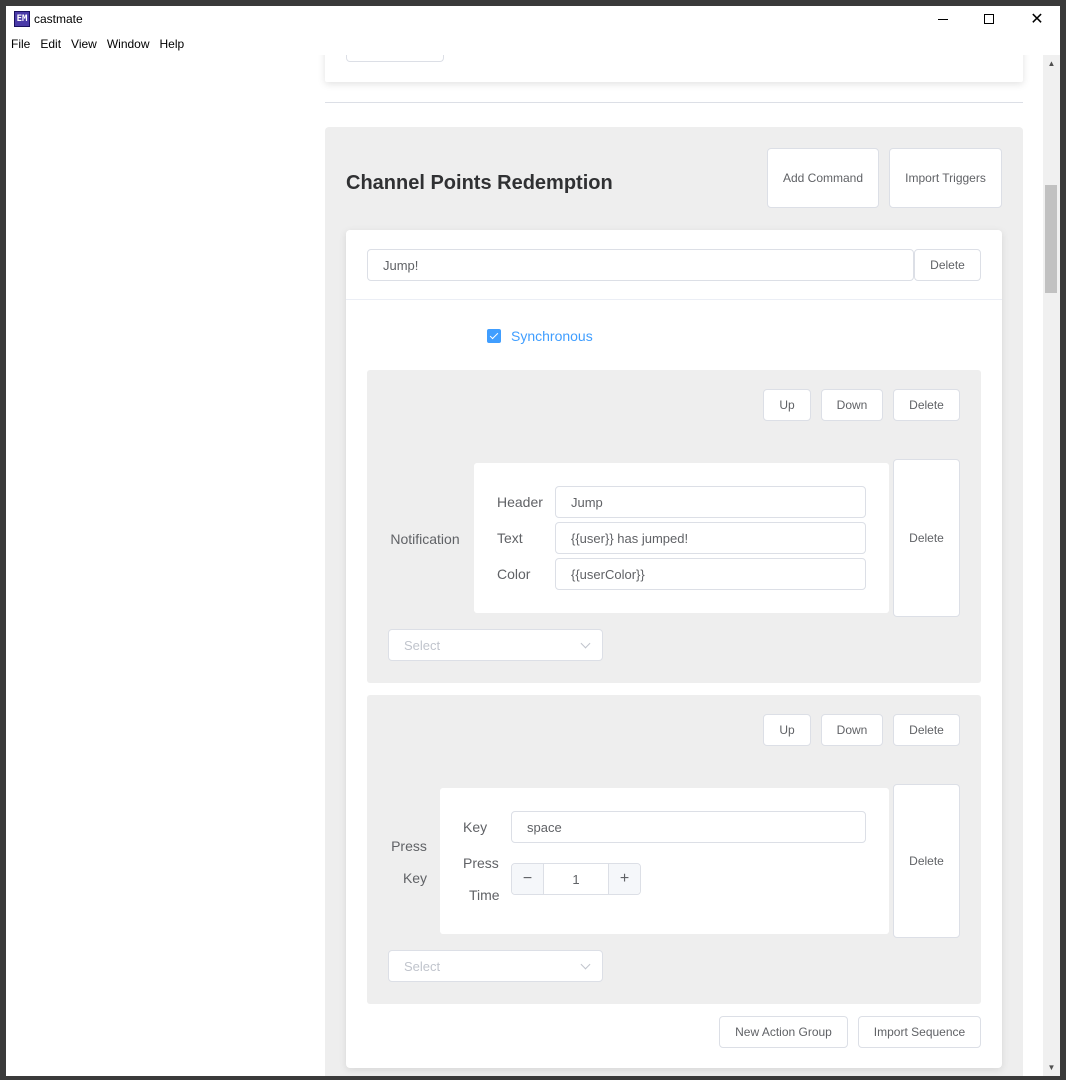  What do you see at coordinates (552, 336) in the screenshot?
I see `synchronous-label: Synchronous` at bounding box center [552, 336].